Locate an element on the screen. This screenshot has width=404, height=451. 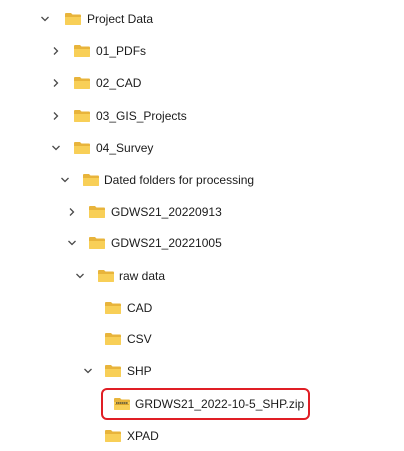
tree-item-label: 04_Survey is located at coordinates (125, 148).